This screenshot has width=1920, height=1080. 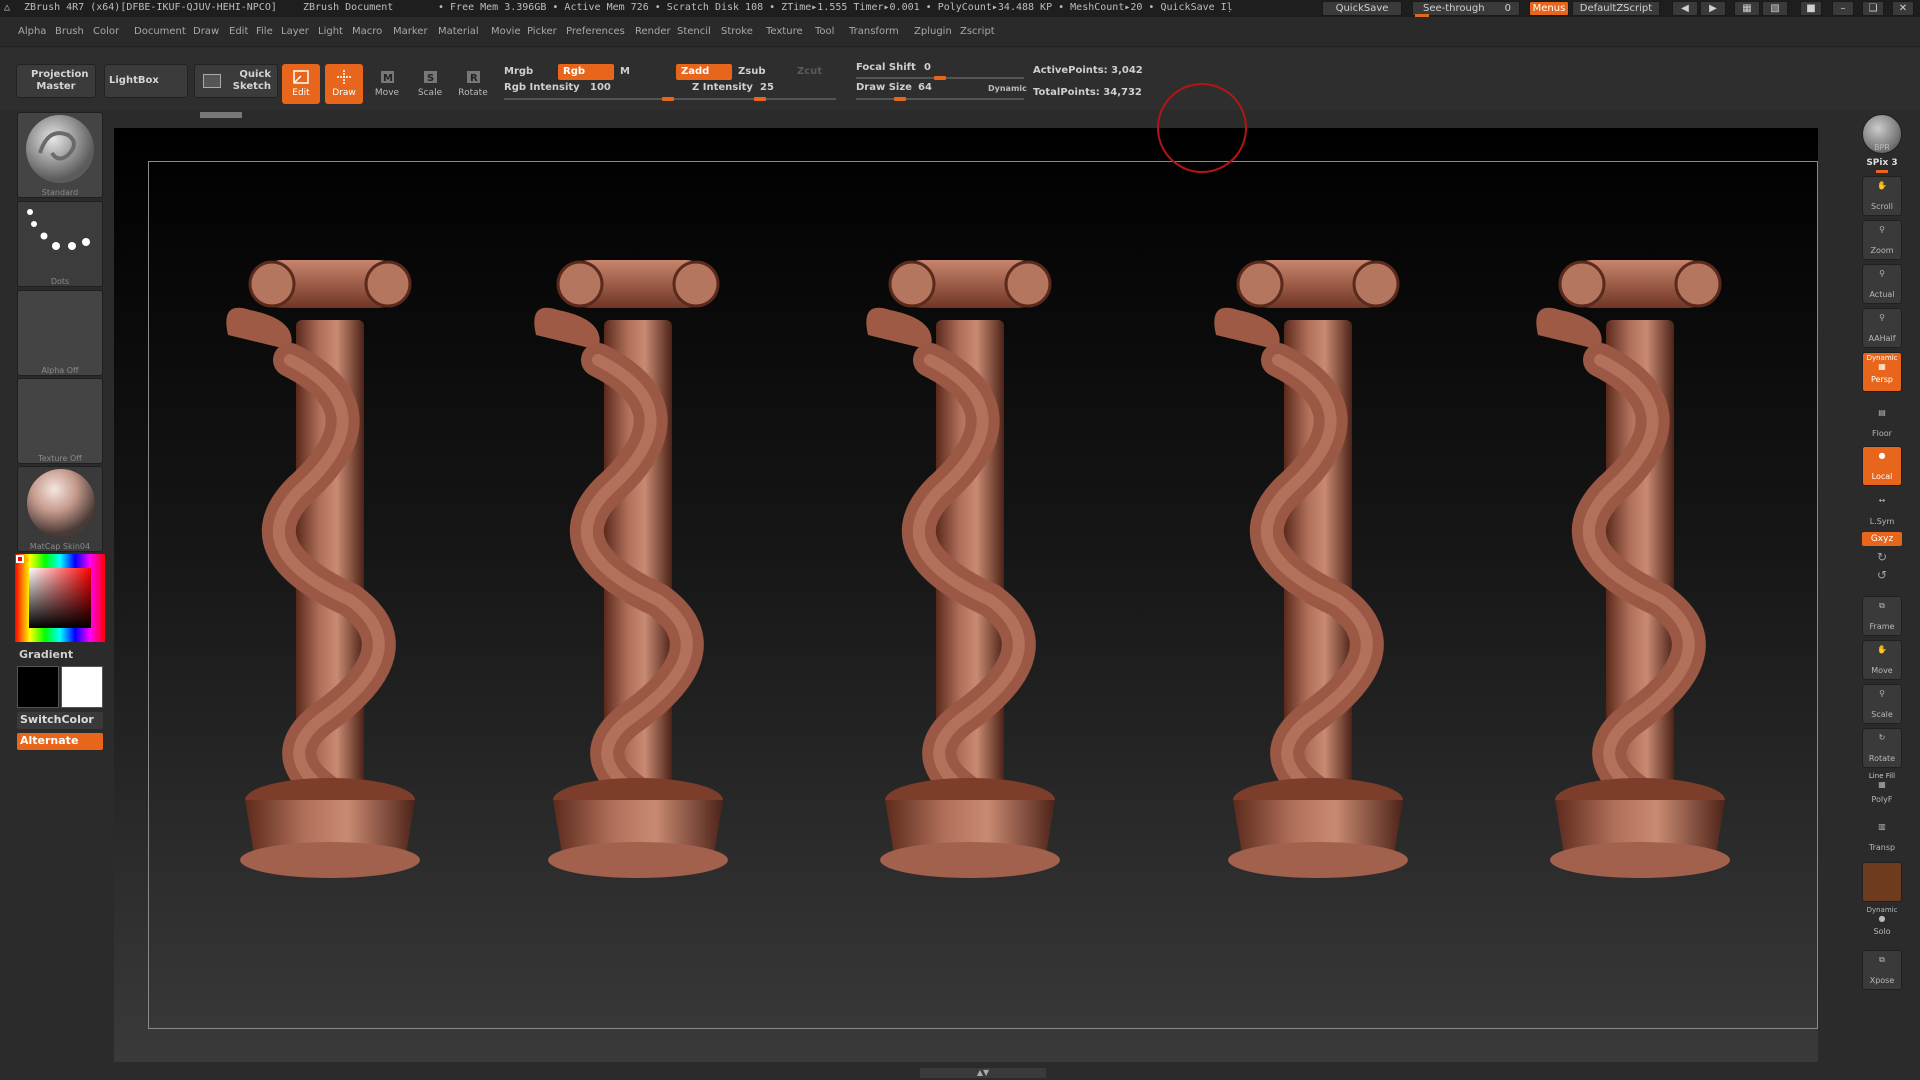 What do you see at coordinates (1873, 8) in the screenshot?
I see `restore-icon: ❏` at bounding box center [1873, 8].